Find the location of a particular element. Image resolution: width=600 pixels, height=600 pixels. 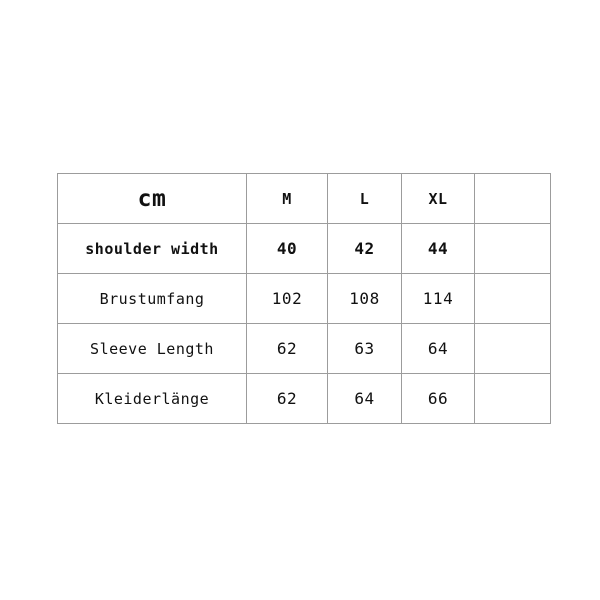

table-row-header: cm M L XL is located at coordinates (304, 198).